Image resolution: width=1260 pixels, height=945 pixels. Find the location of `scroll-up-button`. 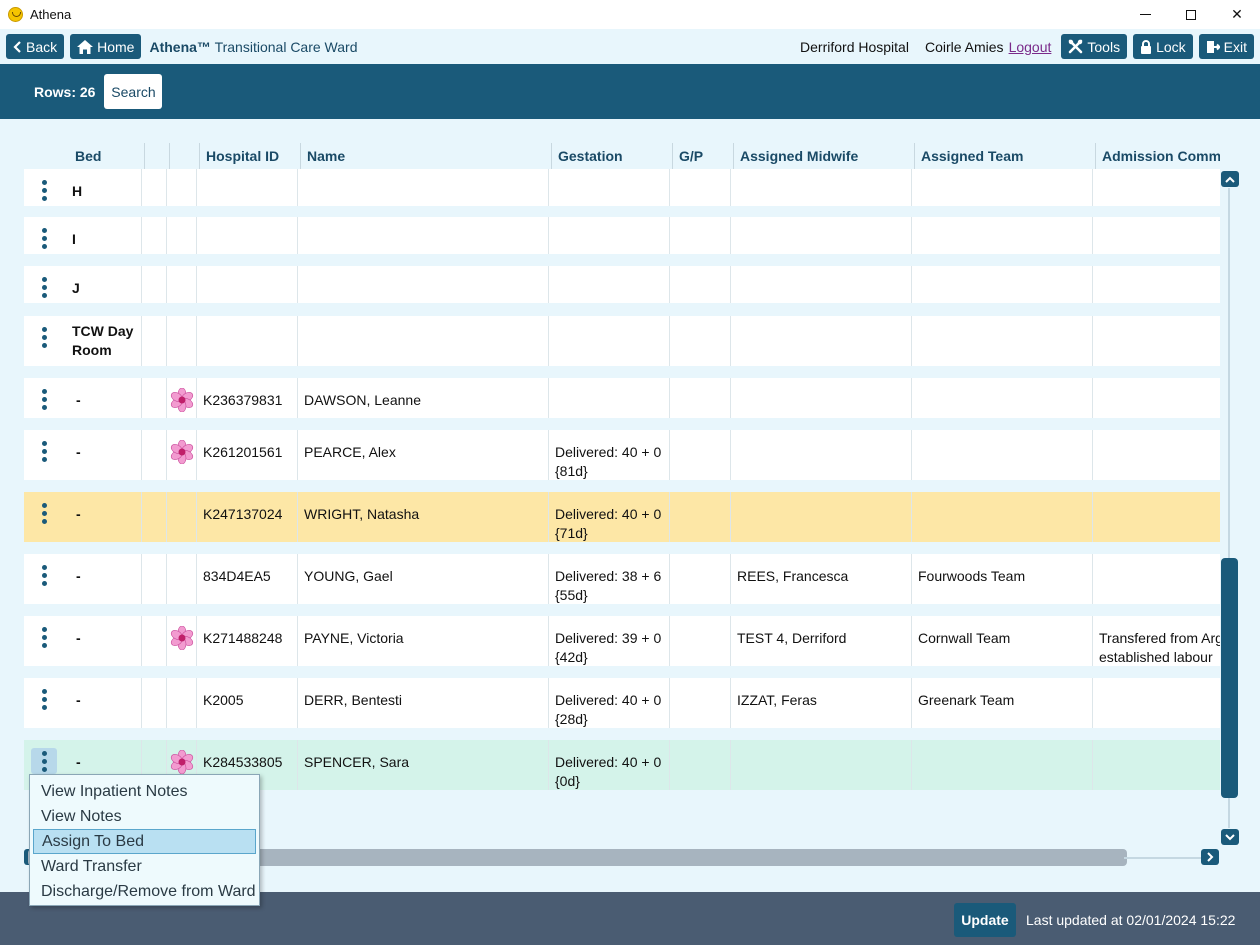

scroll-up-button is located at coordinates (1230, 179).